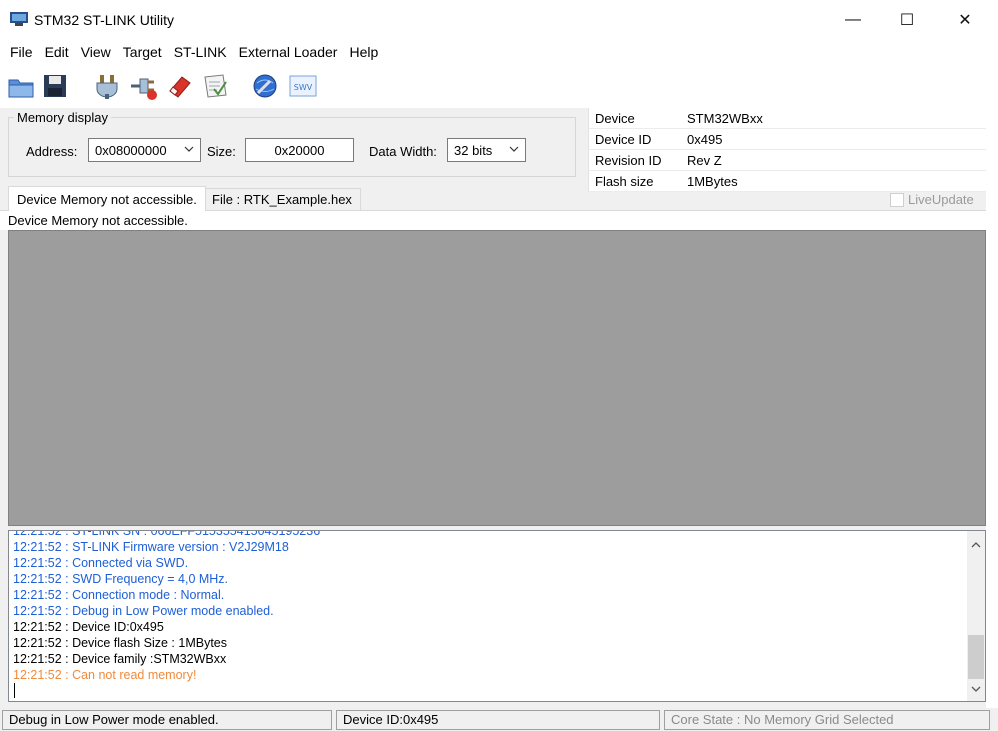  I want to click on live-update-checkbox: LiveUpdate, so click(932, 199).